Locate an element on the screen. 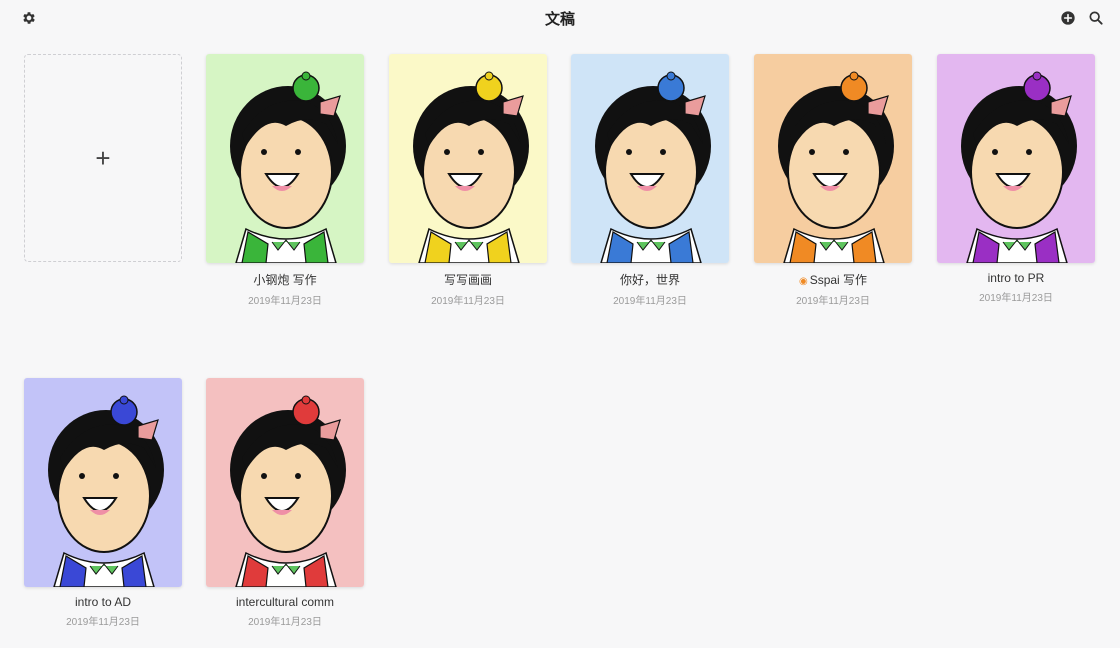 This screenshot has height=648, width=1120. document-card: 写写画画 2019年11月23日 is located at coordinates (468, 180).